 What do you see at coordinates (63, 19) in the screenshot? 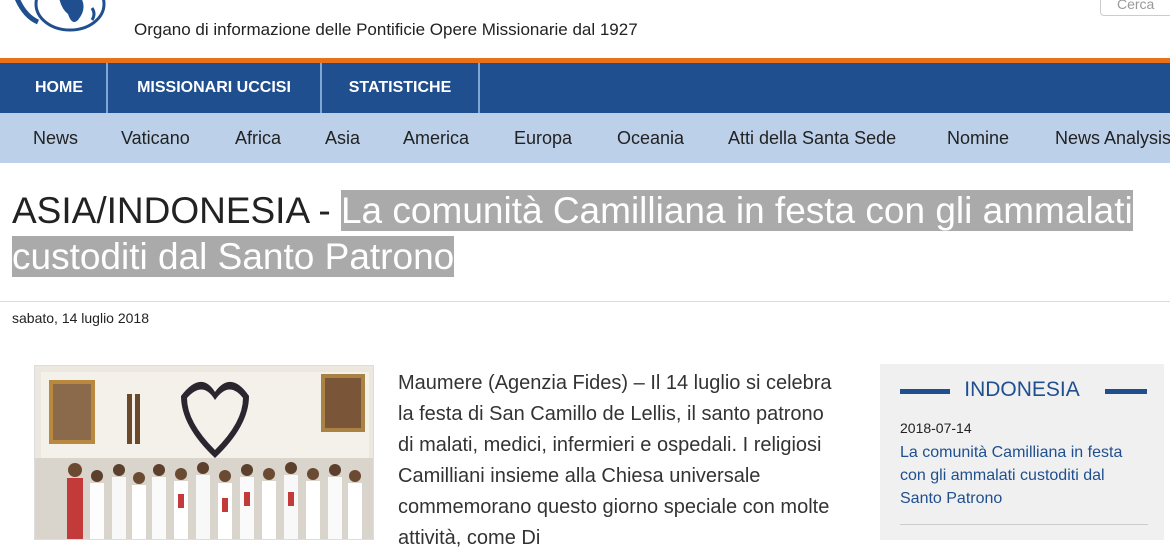
I see `world-logo-icon` at bounding box center [63, 19].